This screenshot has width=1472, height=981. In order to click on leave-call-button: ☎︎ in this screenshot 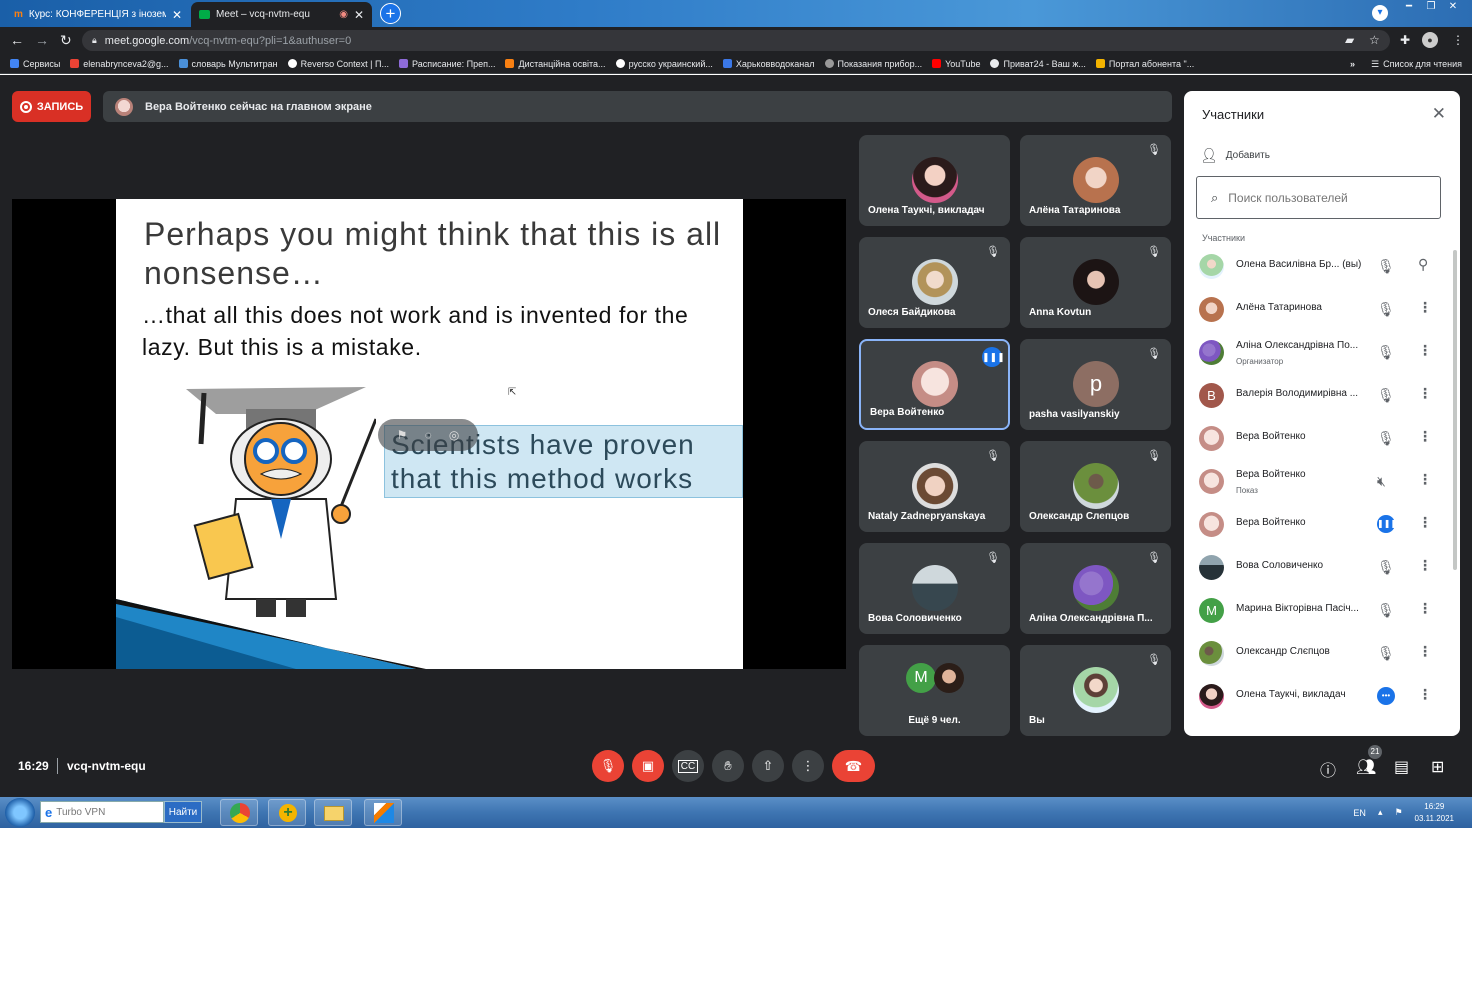, I will do `click(853, 766)`.